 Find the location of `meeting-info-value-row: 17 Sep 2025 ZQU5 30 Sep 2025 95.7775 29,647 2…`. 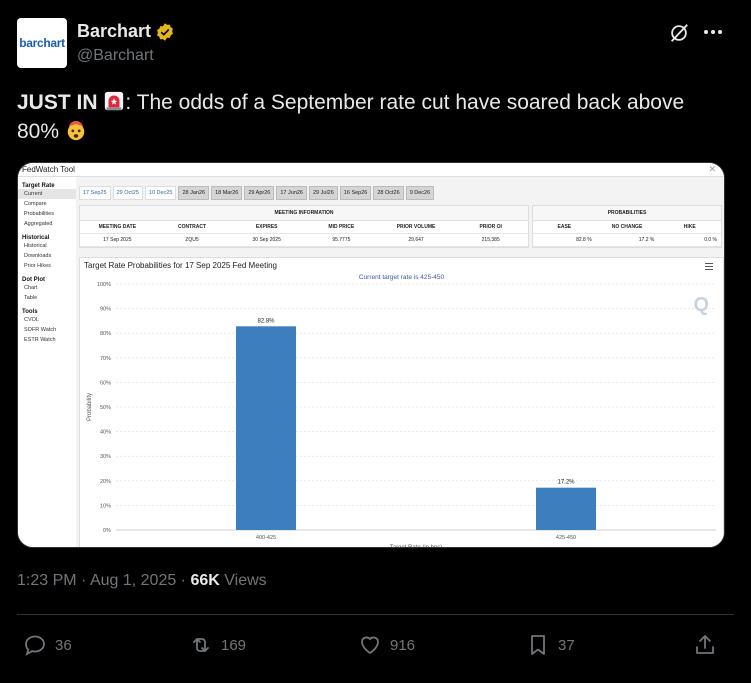

meeting-info-value-row: 17 Sep 2025 ZQU5 30 Sep 2025 95.7775 29,647 2… is located at coordinates (304, 240).